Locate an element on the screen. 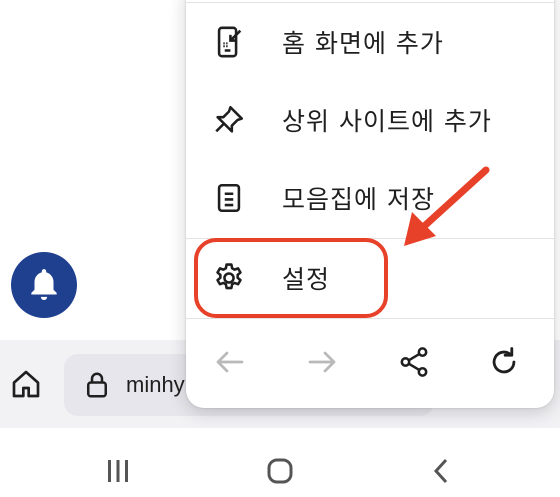 Image resolution: width=560 pixels, height=497 pixels. menu-toolbar is located at coordinates (370, 362).